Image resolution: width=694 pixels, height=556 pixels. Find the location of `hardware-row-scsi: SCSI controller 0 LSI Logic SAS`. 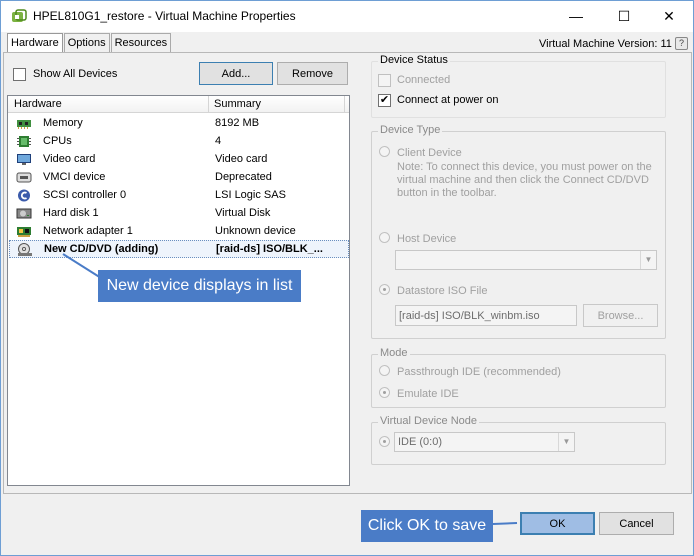

hardware-row-scsi: SCSI controller 0 LSI Logic SAS is located at coordinates (179, 196).